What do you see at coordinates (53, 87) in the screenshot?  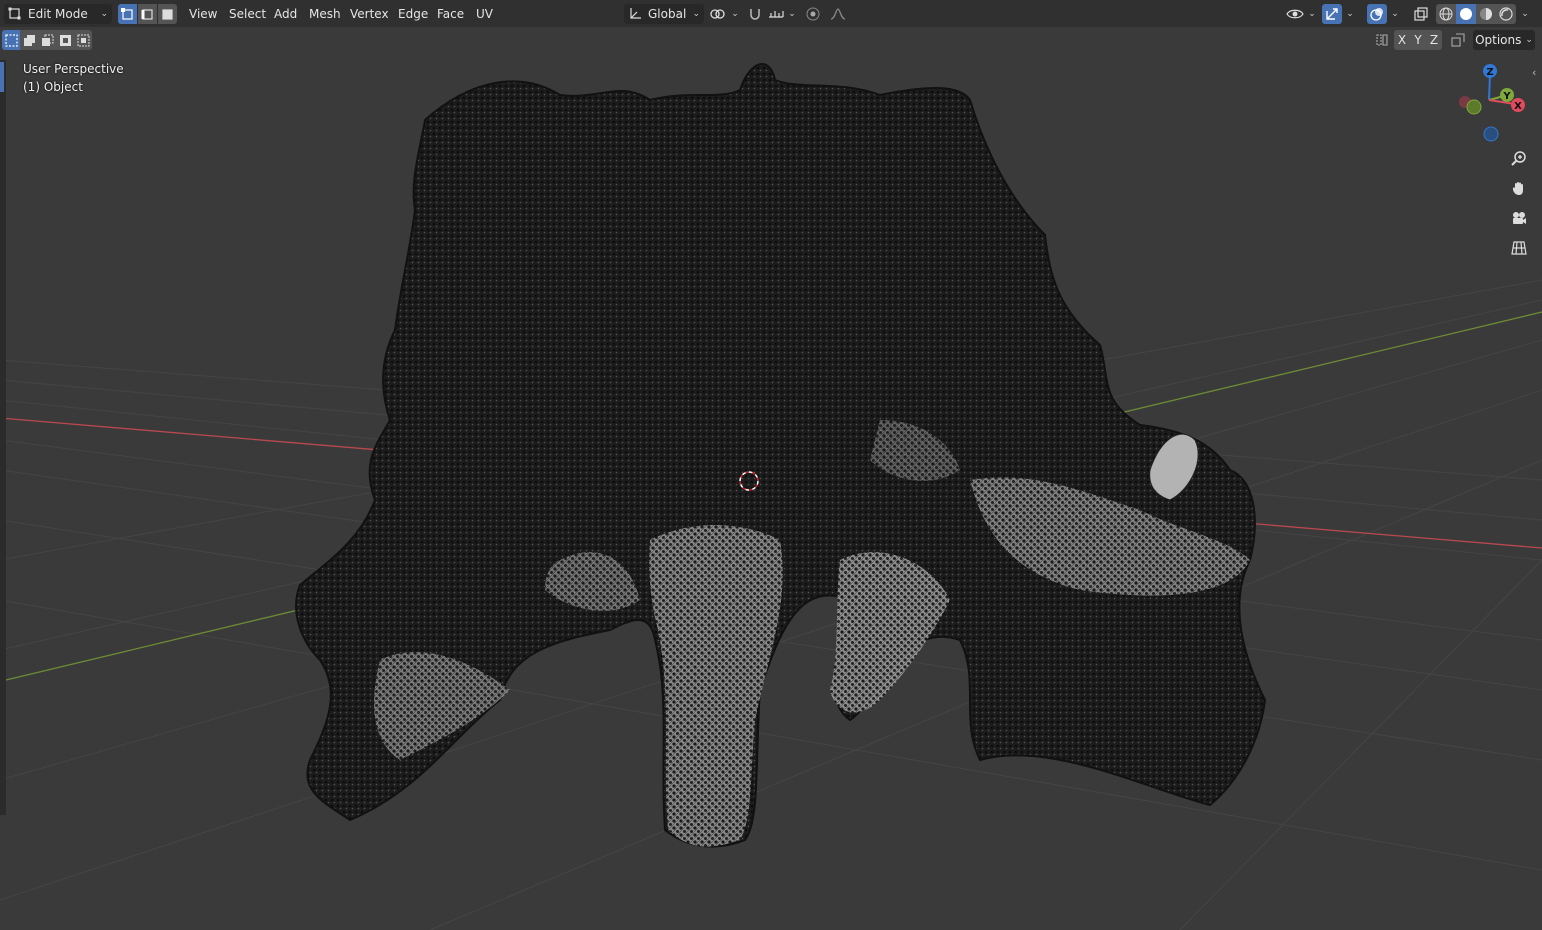 I see `object-name-label: (1) Object` at bounding box center [53, 87].